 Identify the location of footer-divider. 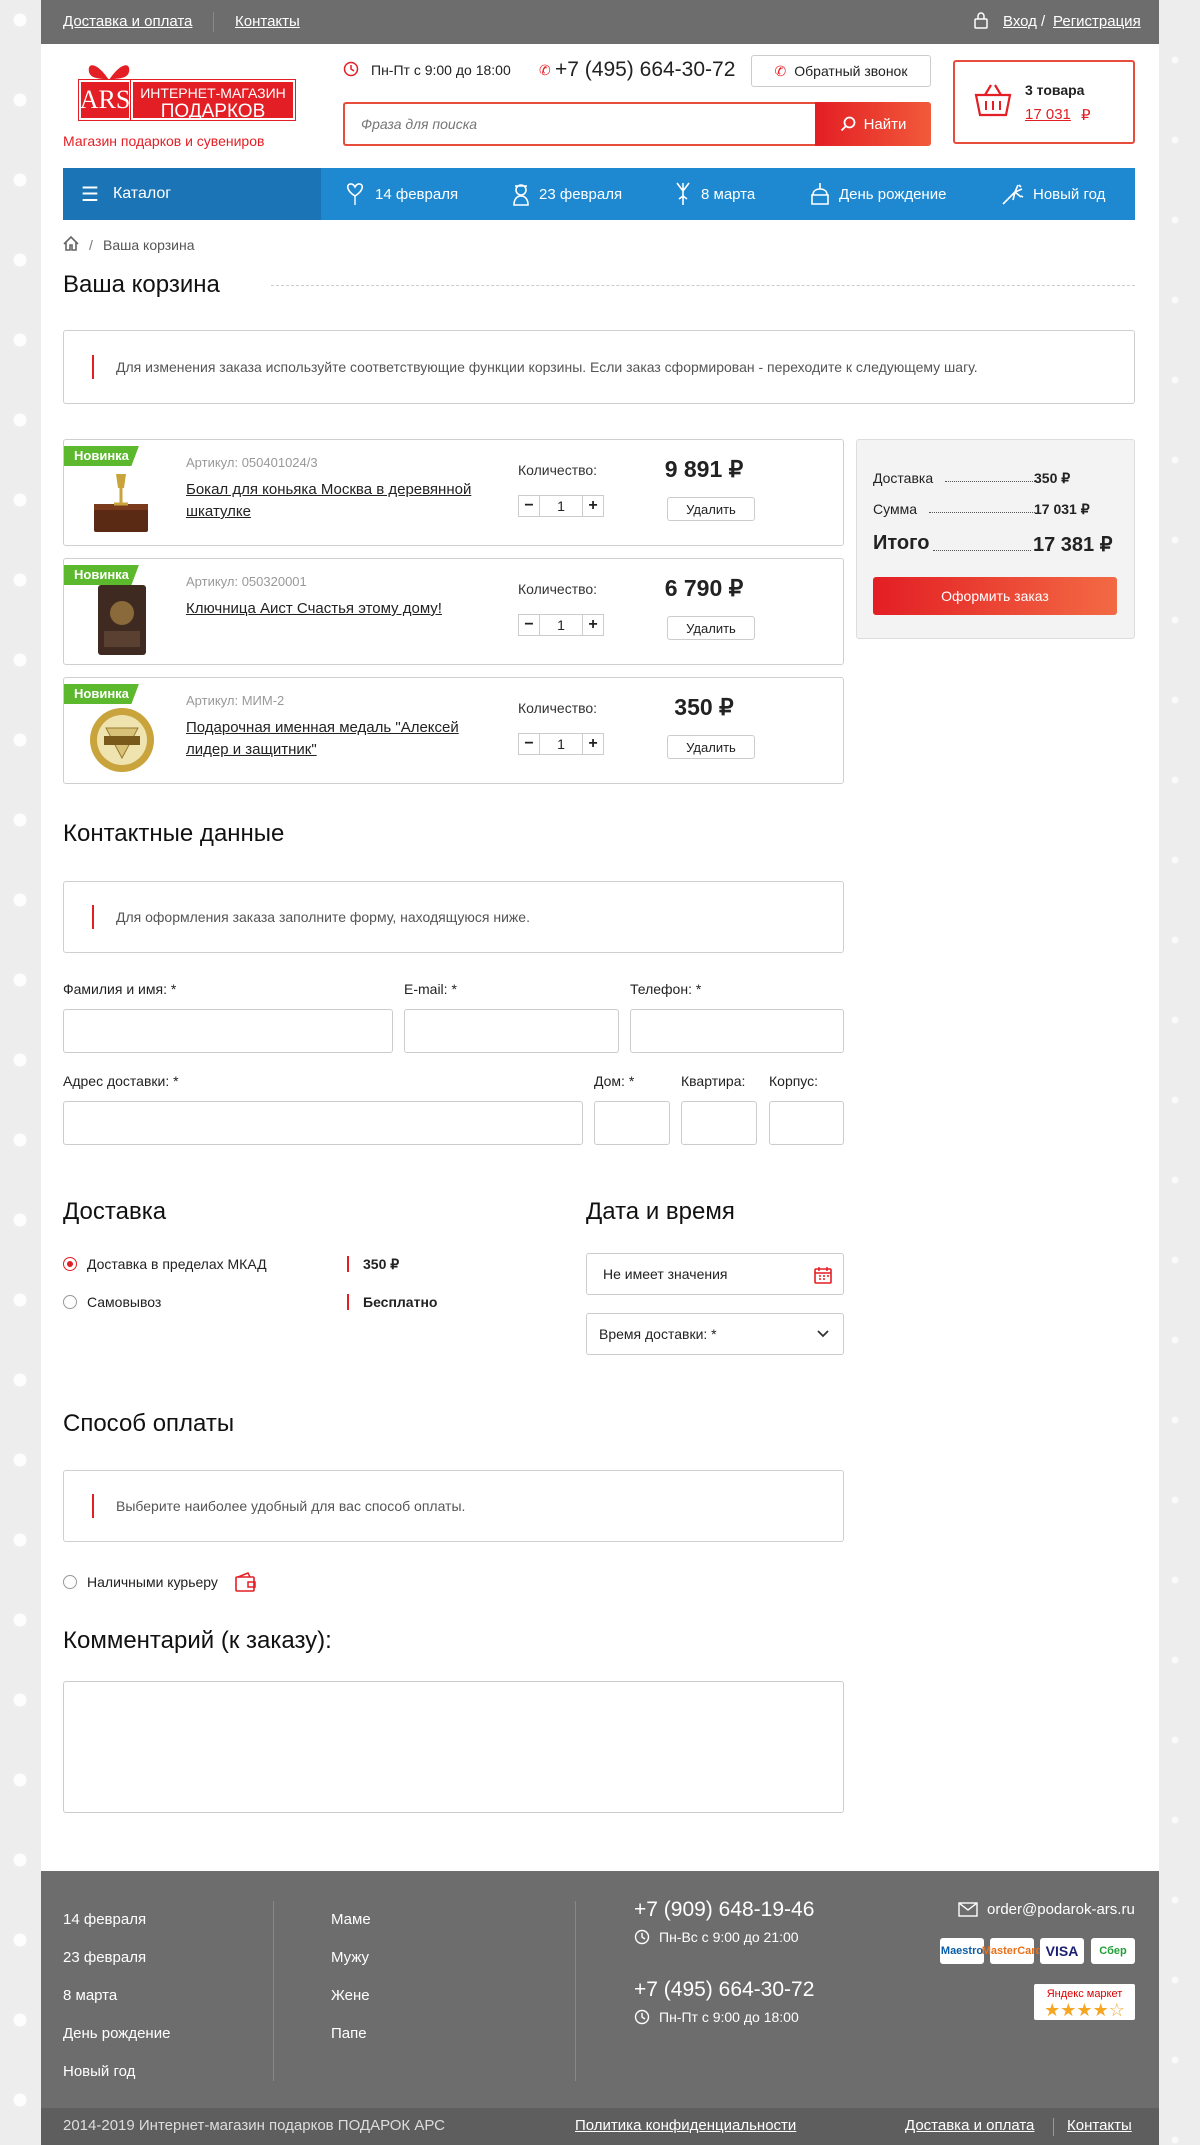
(575, 1991).